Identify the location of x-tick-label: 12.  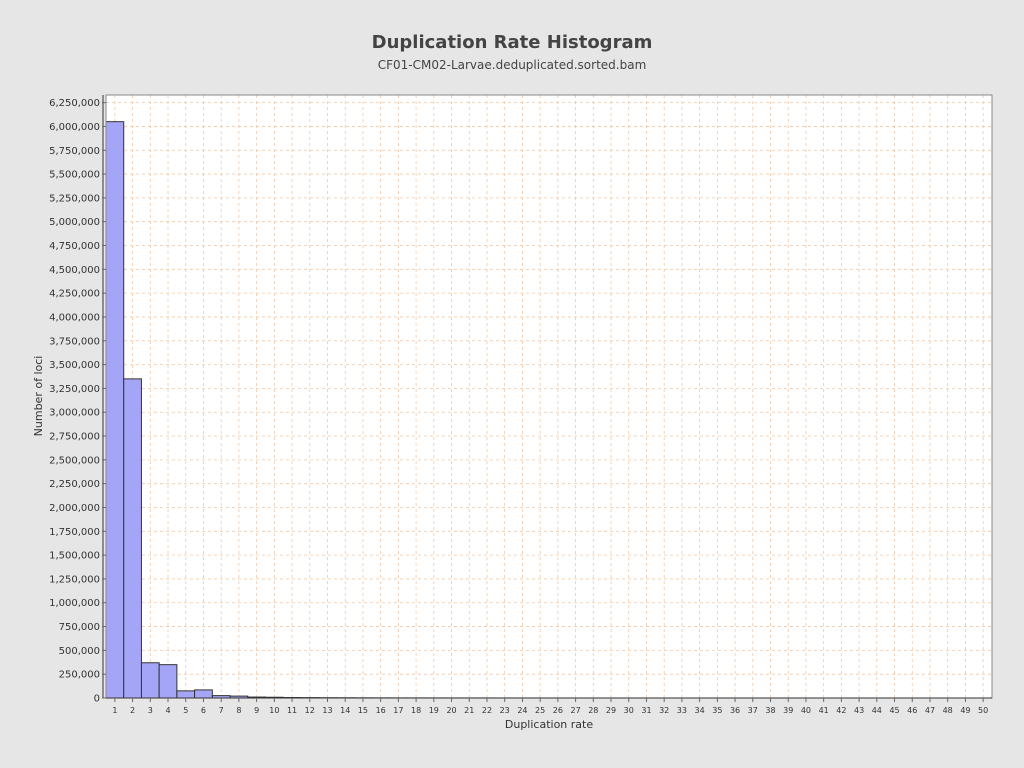
(310, 710).